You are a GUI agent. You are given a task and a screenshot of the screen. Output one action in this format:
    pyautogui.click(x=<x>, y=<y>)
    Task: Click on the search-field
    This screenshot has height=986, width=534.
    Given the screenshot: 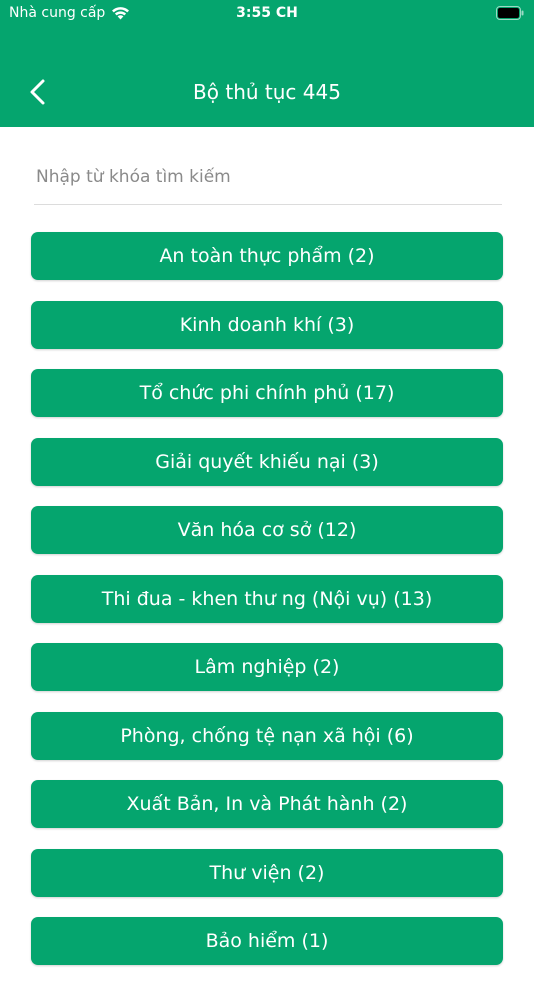 What is the action you would take?
    pyautogui.click(x=269, y=178)
    